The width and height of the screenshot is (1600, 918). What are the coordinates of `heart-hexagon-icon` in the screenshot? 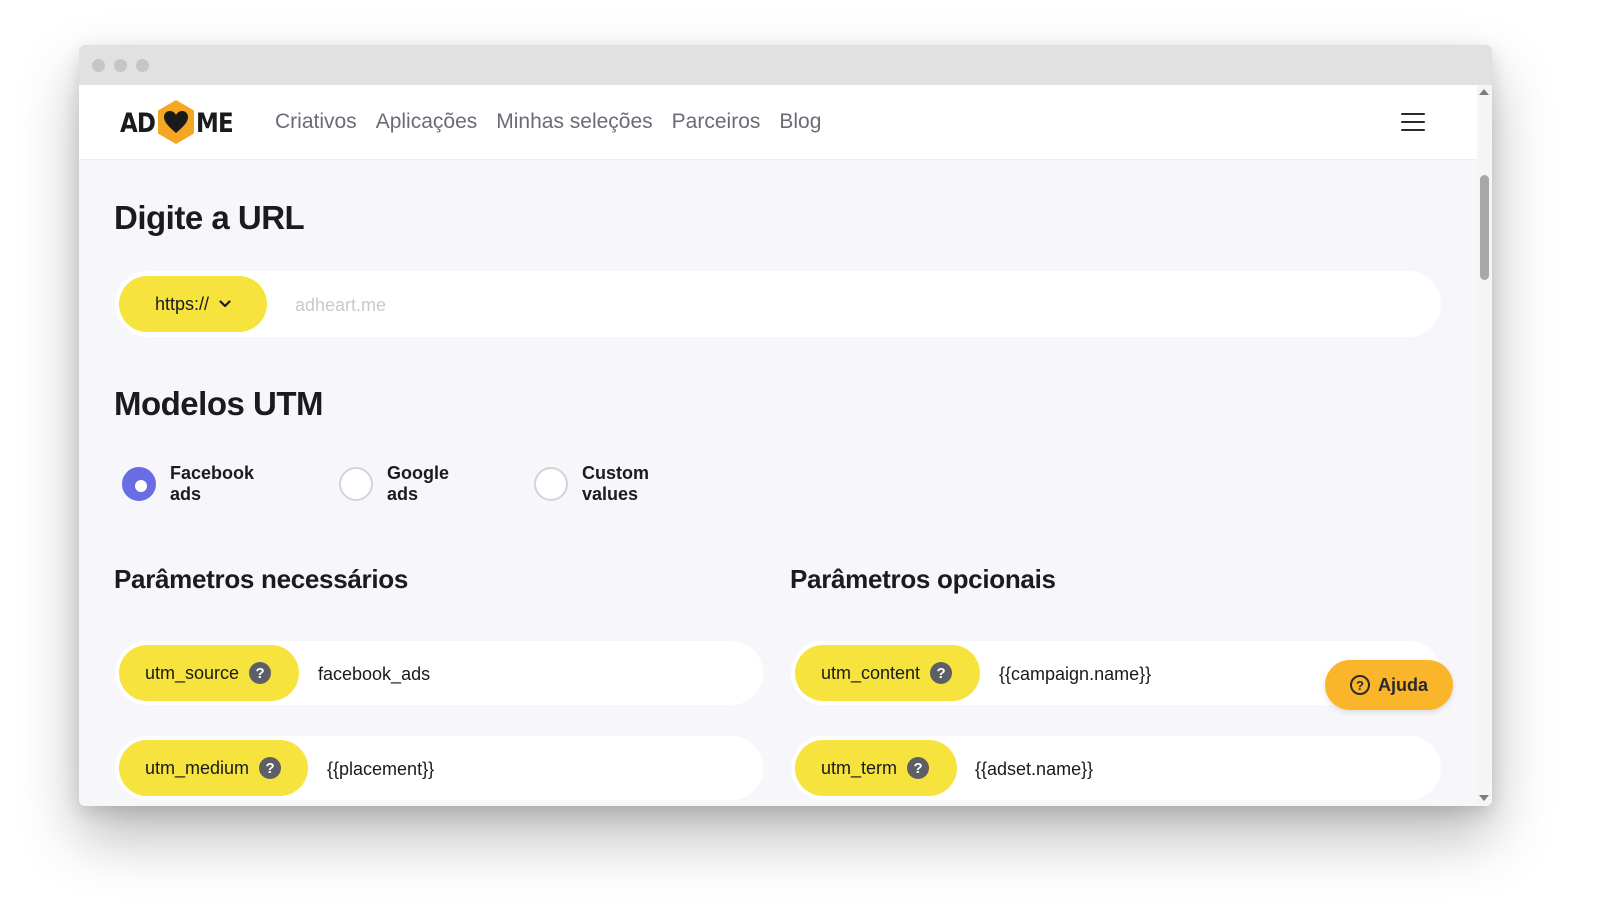 It's located at (176, 122).